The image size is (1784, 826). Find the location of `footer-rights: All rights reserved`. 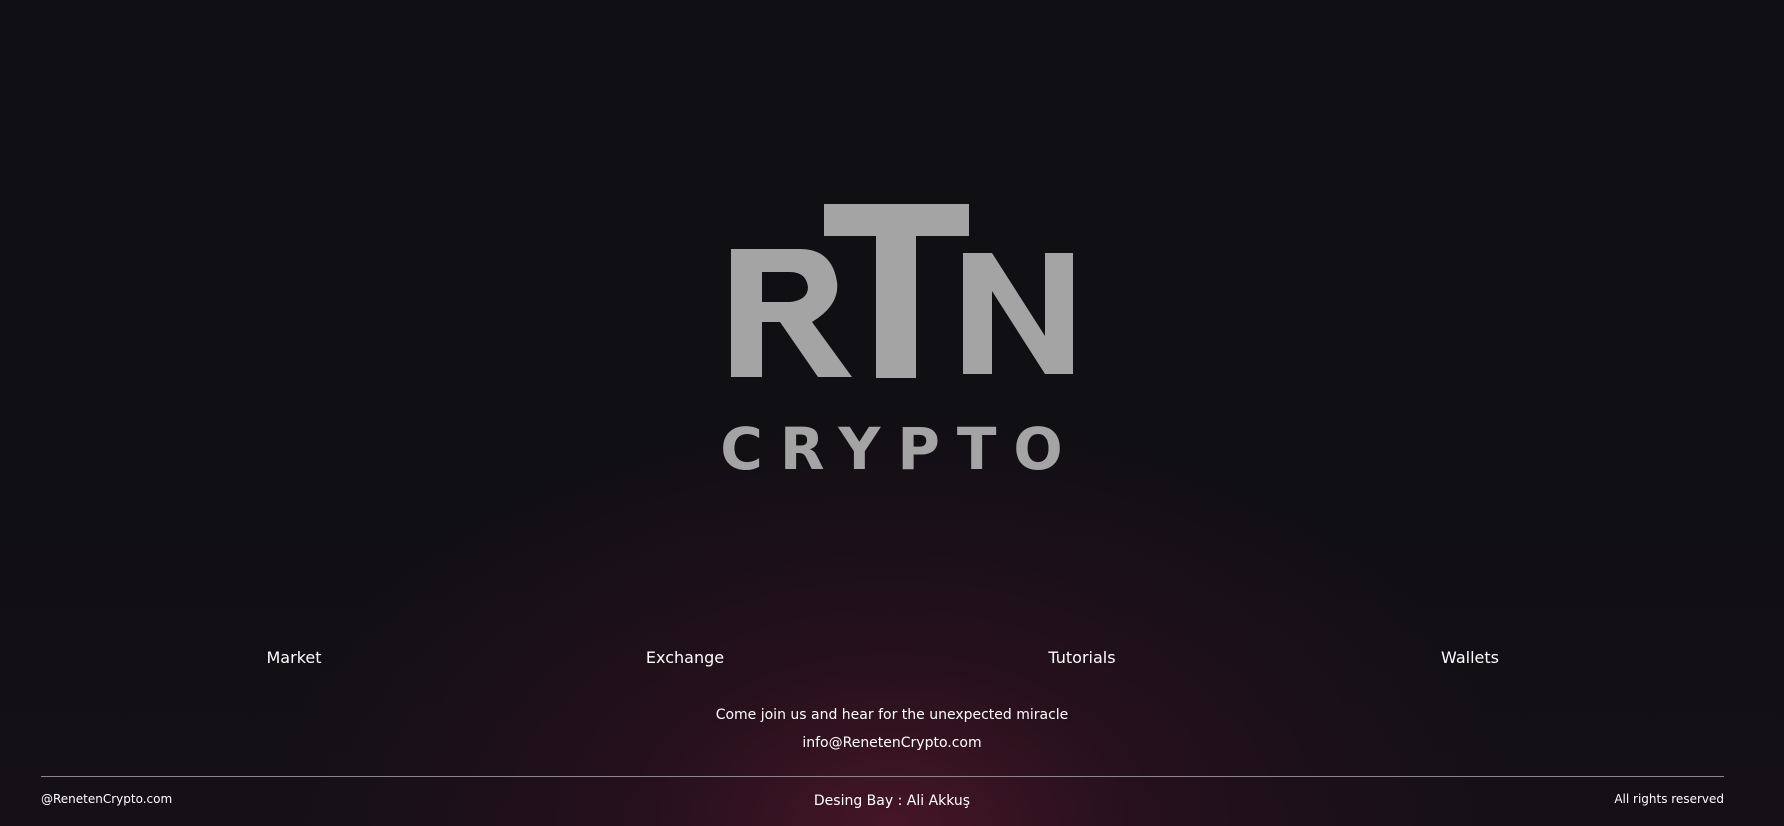

footer-rights: All rights reserved is located at coordinates (1669, 799).